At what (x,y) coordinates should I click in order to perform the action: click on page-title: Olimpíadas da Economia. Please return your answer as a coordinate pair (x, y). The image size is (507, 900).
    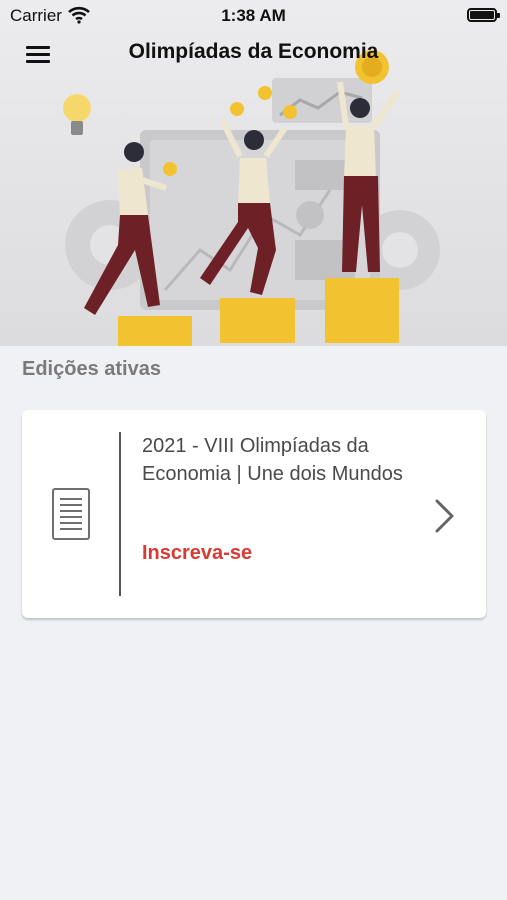
    Looking at the image, I should click on (253, 51).